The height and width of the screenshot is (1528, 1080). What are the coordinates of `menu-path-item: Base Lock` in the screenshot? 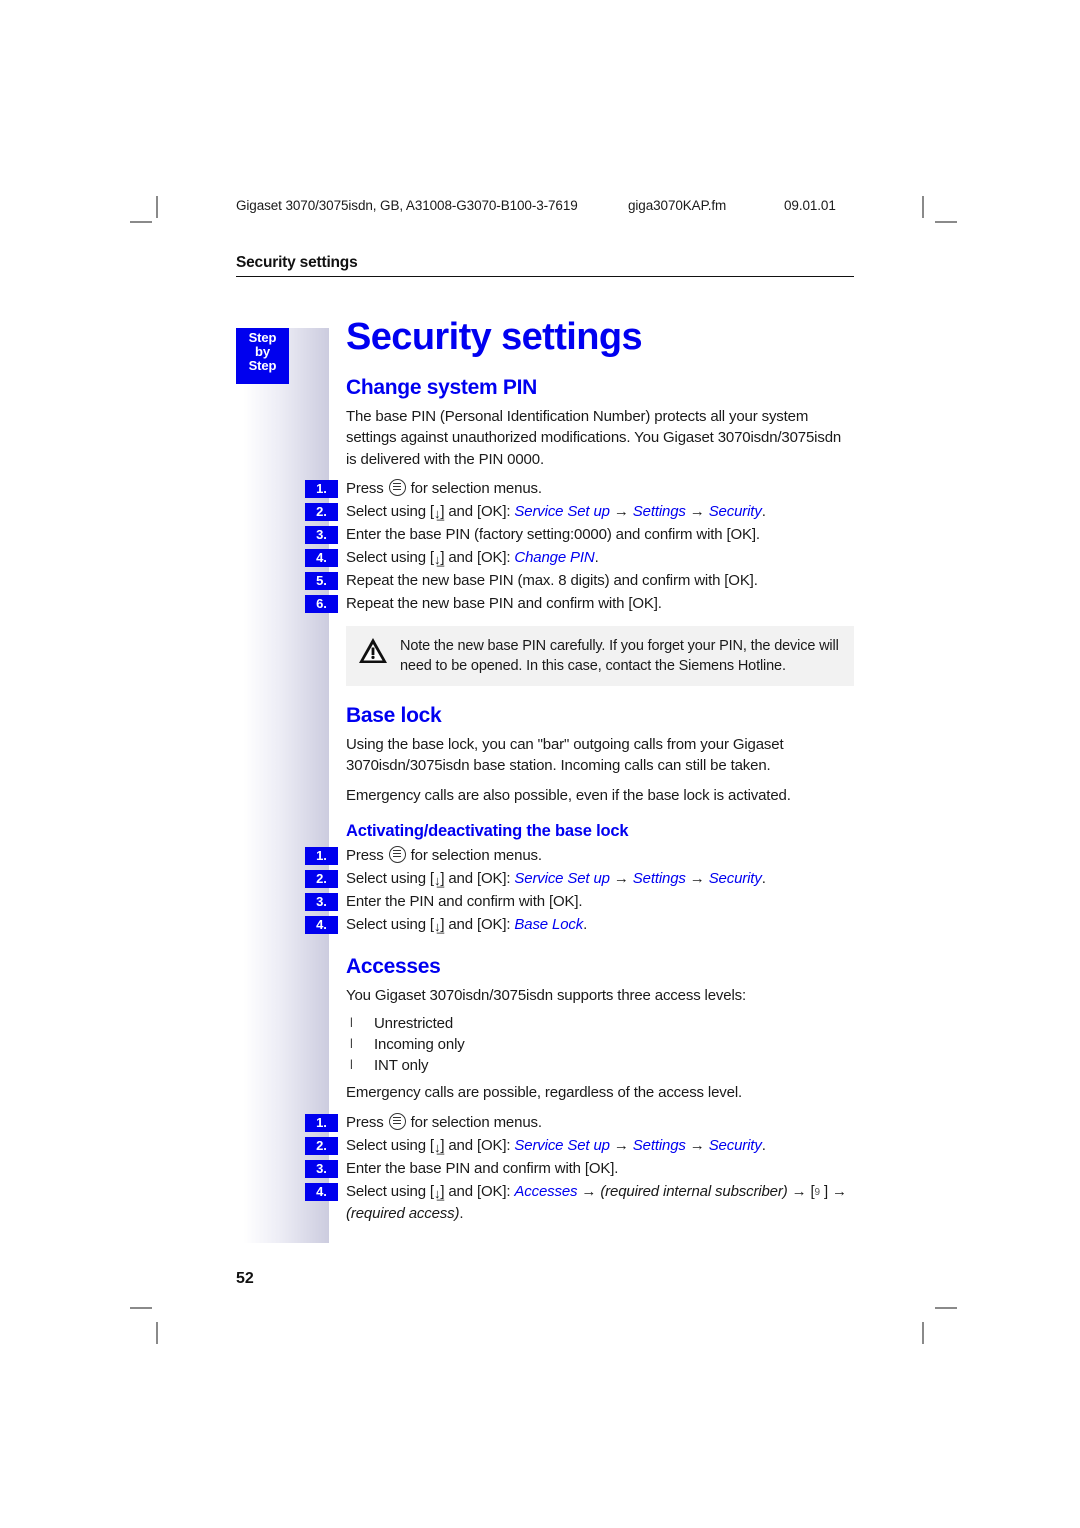 It's located at (549, 924).